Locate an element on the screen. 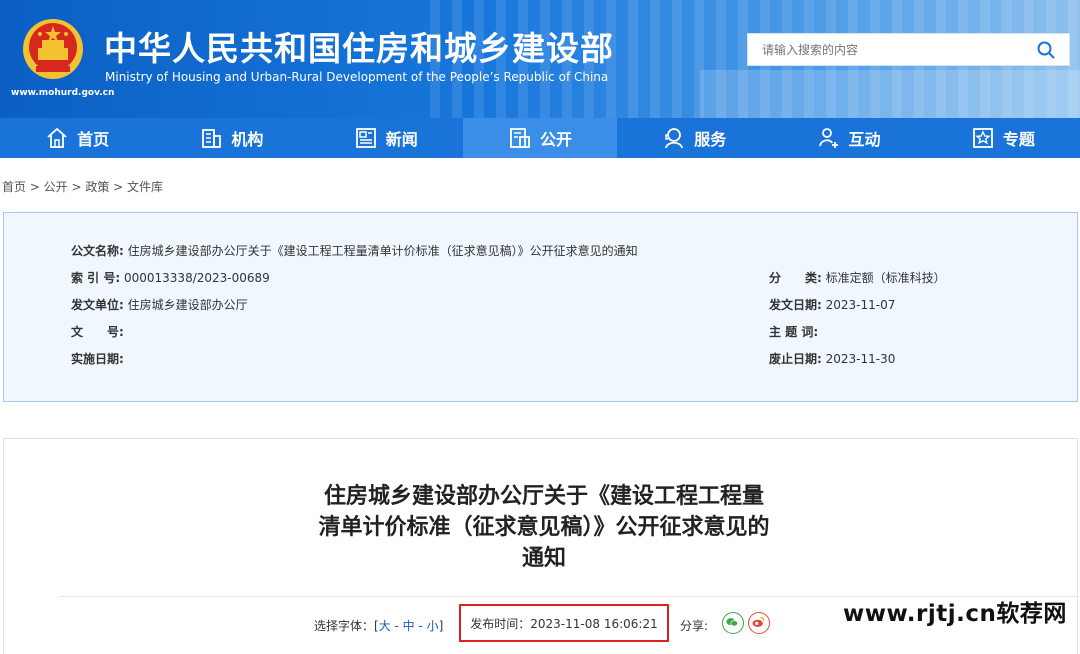 This screenshot has width=1080, height=654. meta-category-row: 分 类: 标准定额（标准科技） is located at coordinates (857, 278).